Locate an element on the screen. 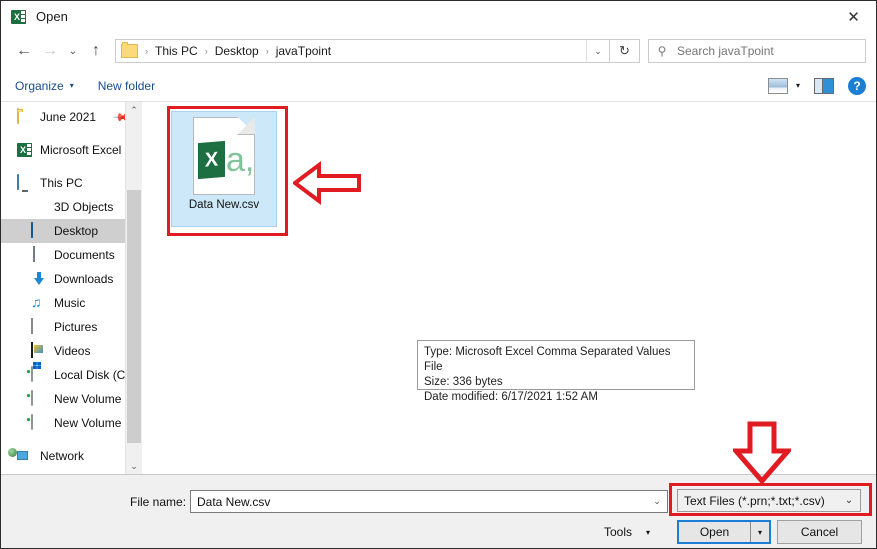 This screenshot has width=877, height=549. preview-pane-icon is located at coordinates (824, 85).